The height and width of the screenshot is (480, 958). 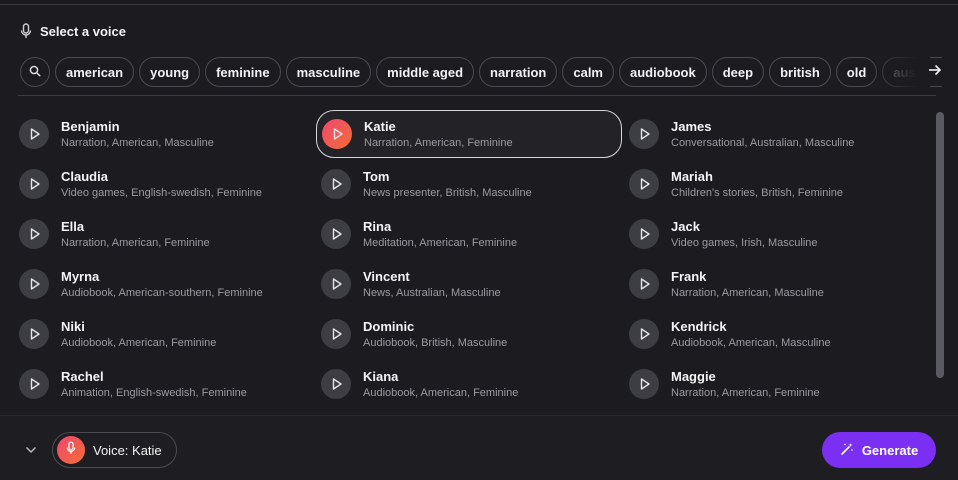 What do you see at coordinates (751, 343) in the screenshot?
I see `voice-description: Audiobook, American, Masculine` at bounding box center [751, 343].